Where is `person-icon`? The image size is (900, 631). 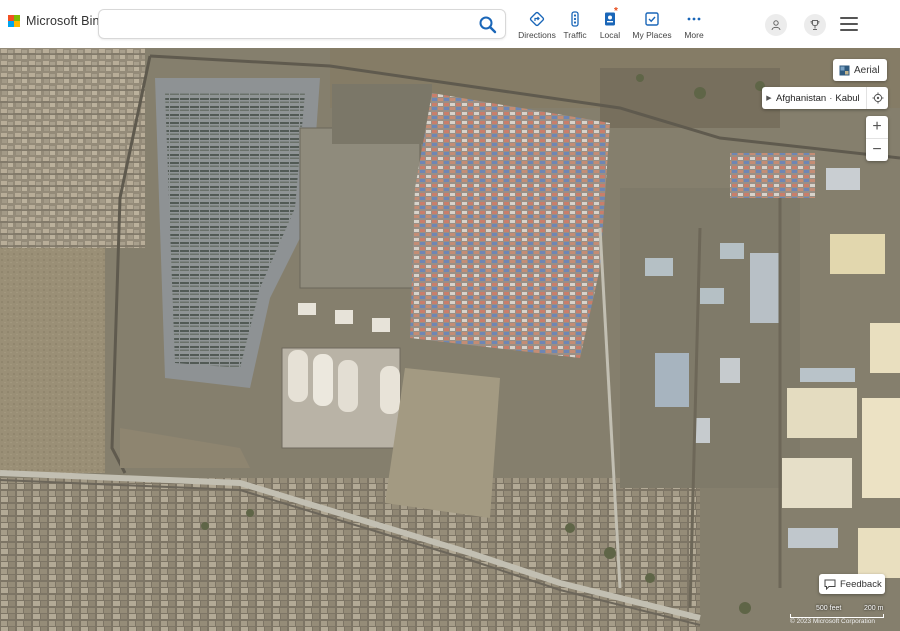 person-icon is located at coordinates (776, 25).